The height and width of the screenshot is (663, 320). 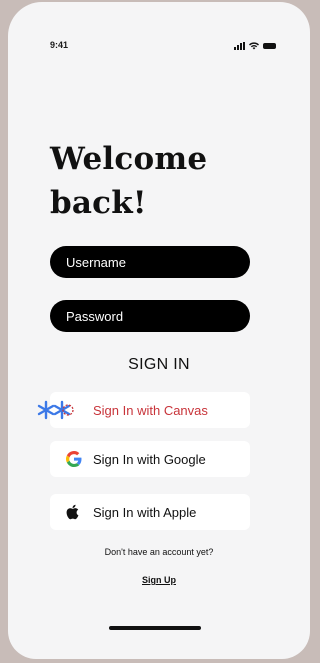 I want to click on apple-button-label: Sign In with Apple, so click(x=145, y=512).